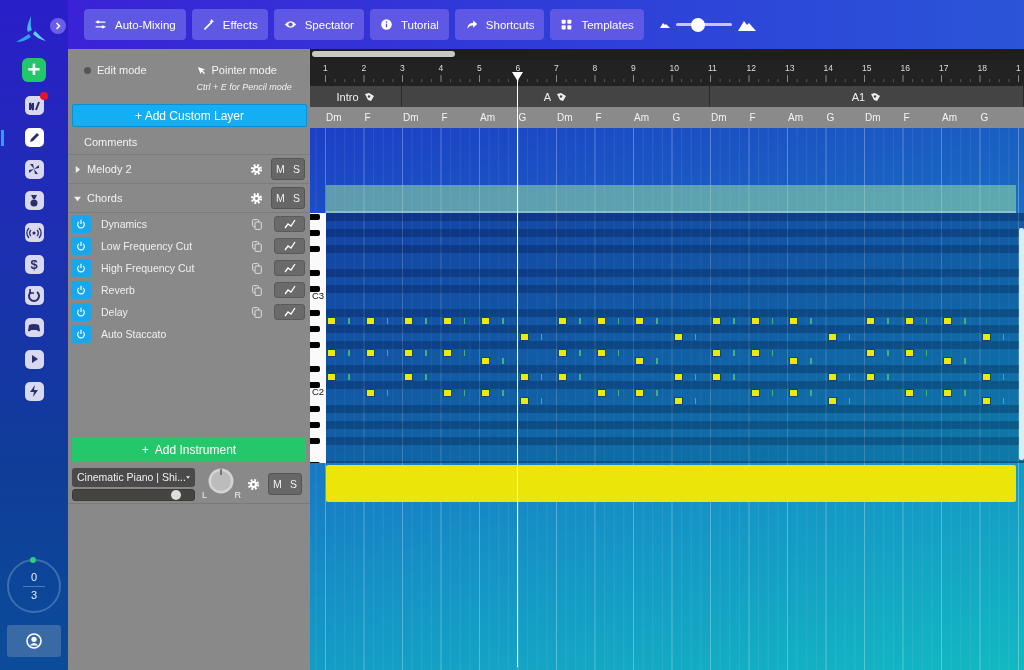  I want to click on profile-button, so click(34, 641).